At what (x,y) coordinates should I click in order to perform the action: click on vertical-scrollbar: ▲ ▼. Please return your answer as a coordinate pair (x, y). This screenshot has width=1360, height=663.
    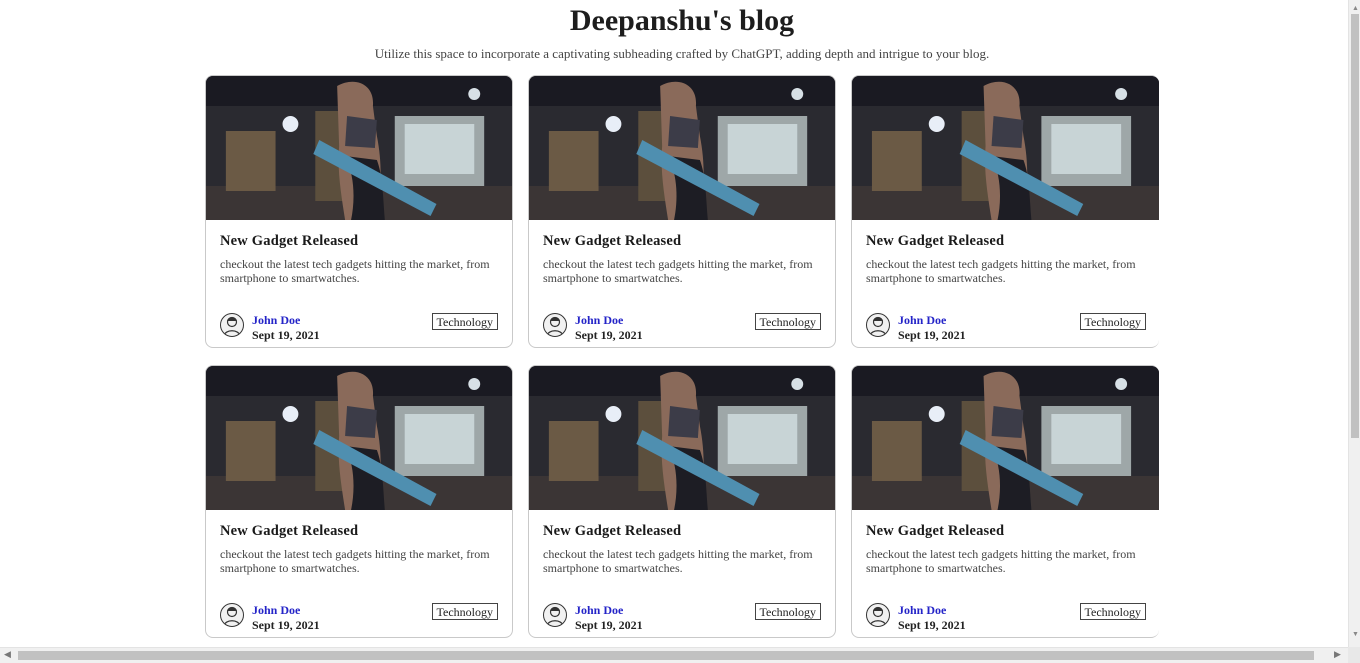
    Looking at the image, I should click on (1354, 323).